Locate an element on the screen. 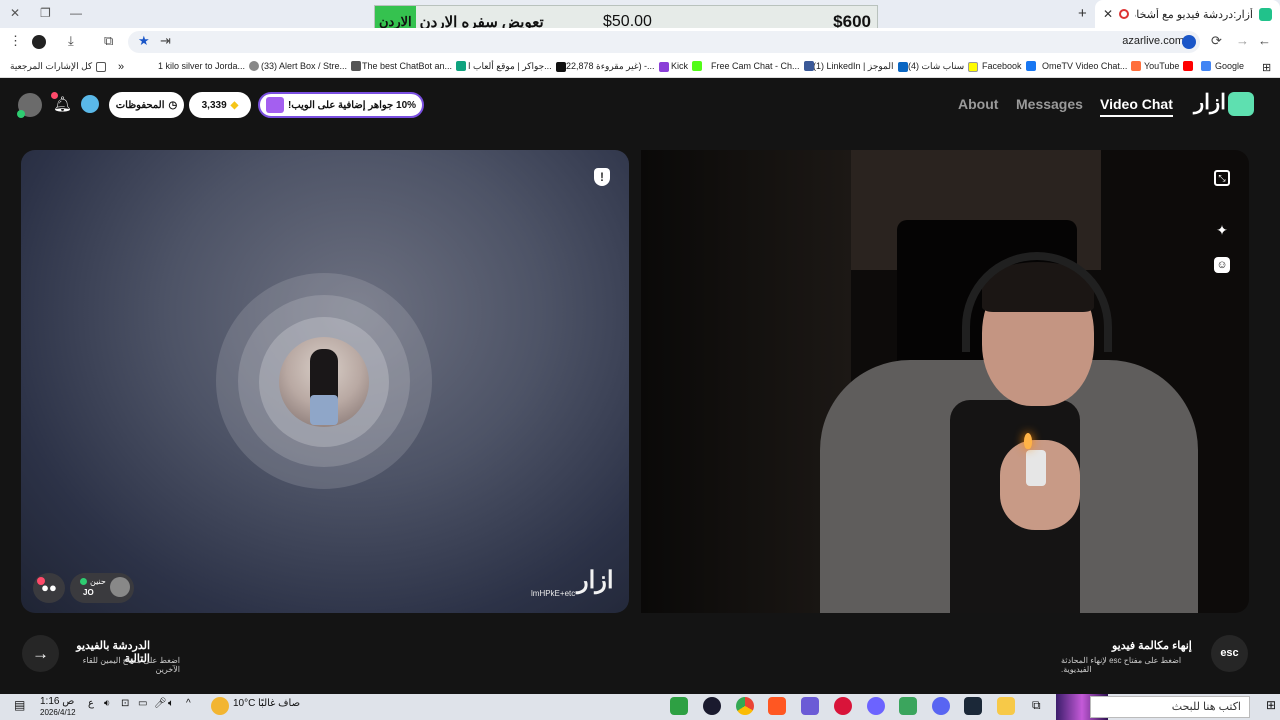 This screenshot has width=1280, height=720. bookmark-item: (4) سناب شات is located at coordinates (943, 66).